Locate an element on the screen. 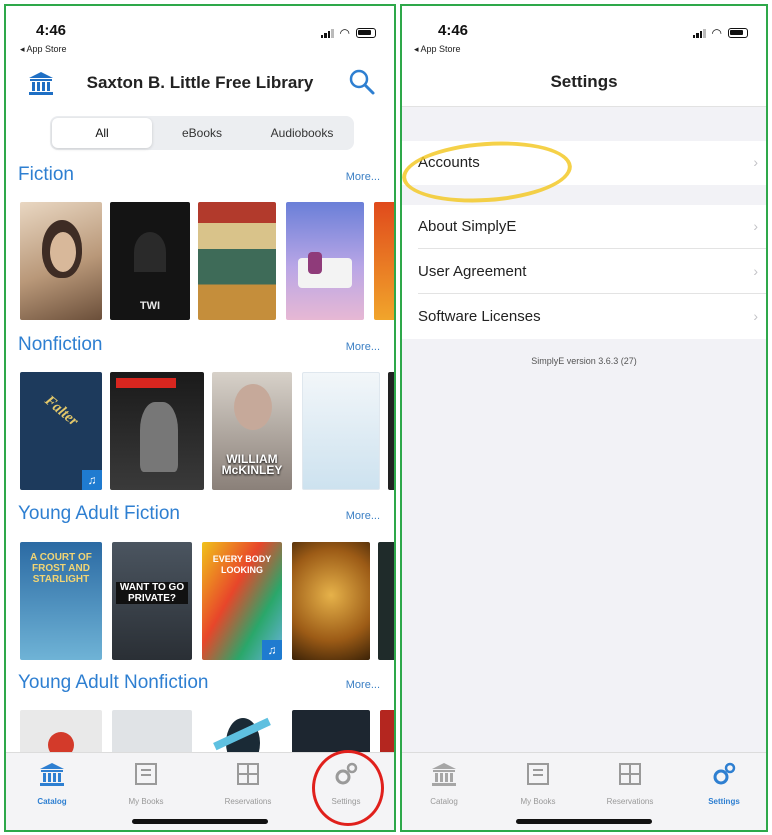  library-title: Saxton B. Little Free Library is located at coordinates (200, 82).